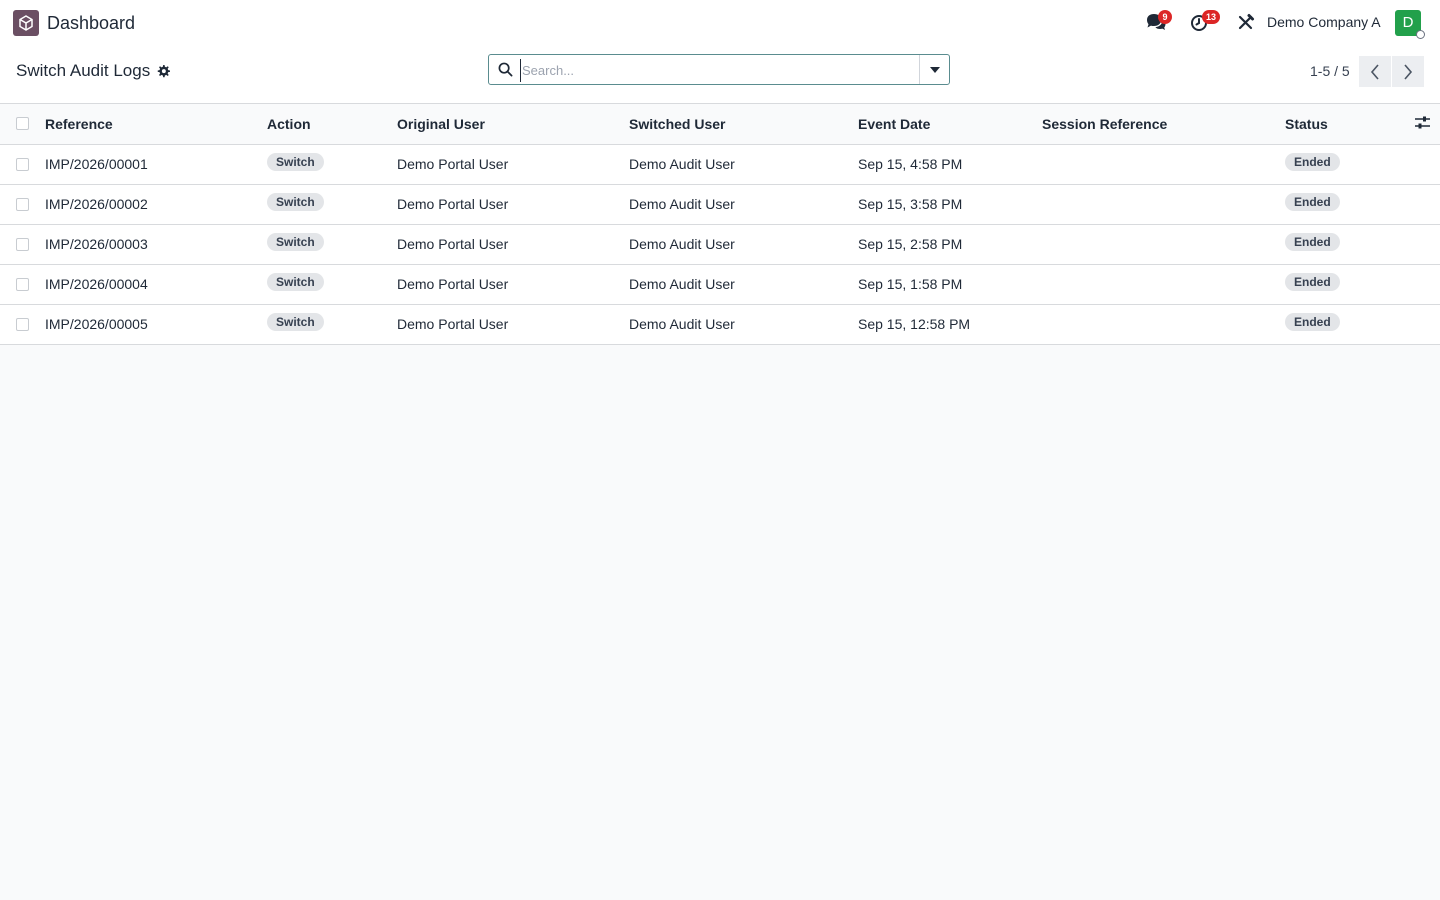 This screenshot has width=1440, height=900. Describe the element at coordinates (505, 72) in the screenshot. I see `search-icon` at that location.